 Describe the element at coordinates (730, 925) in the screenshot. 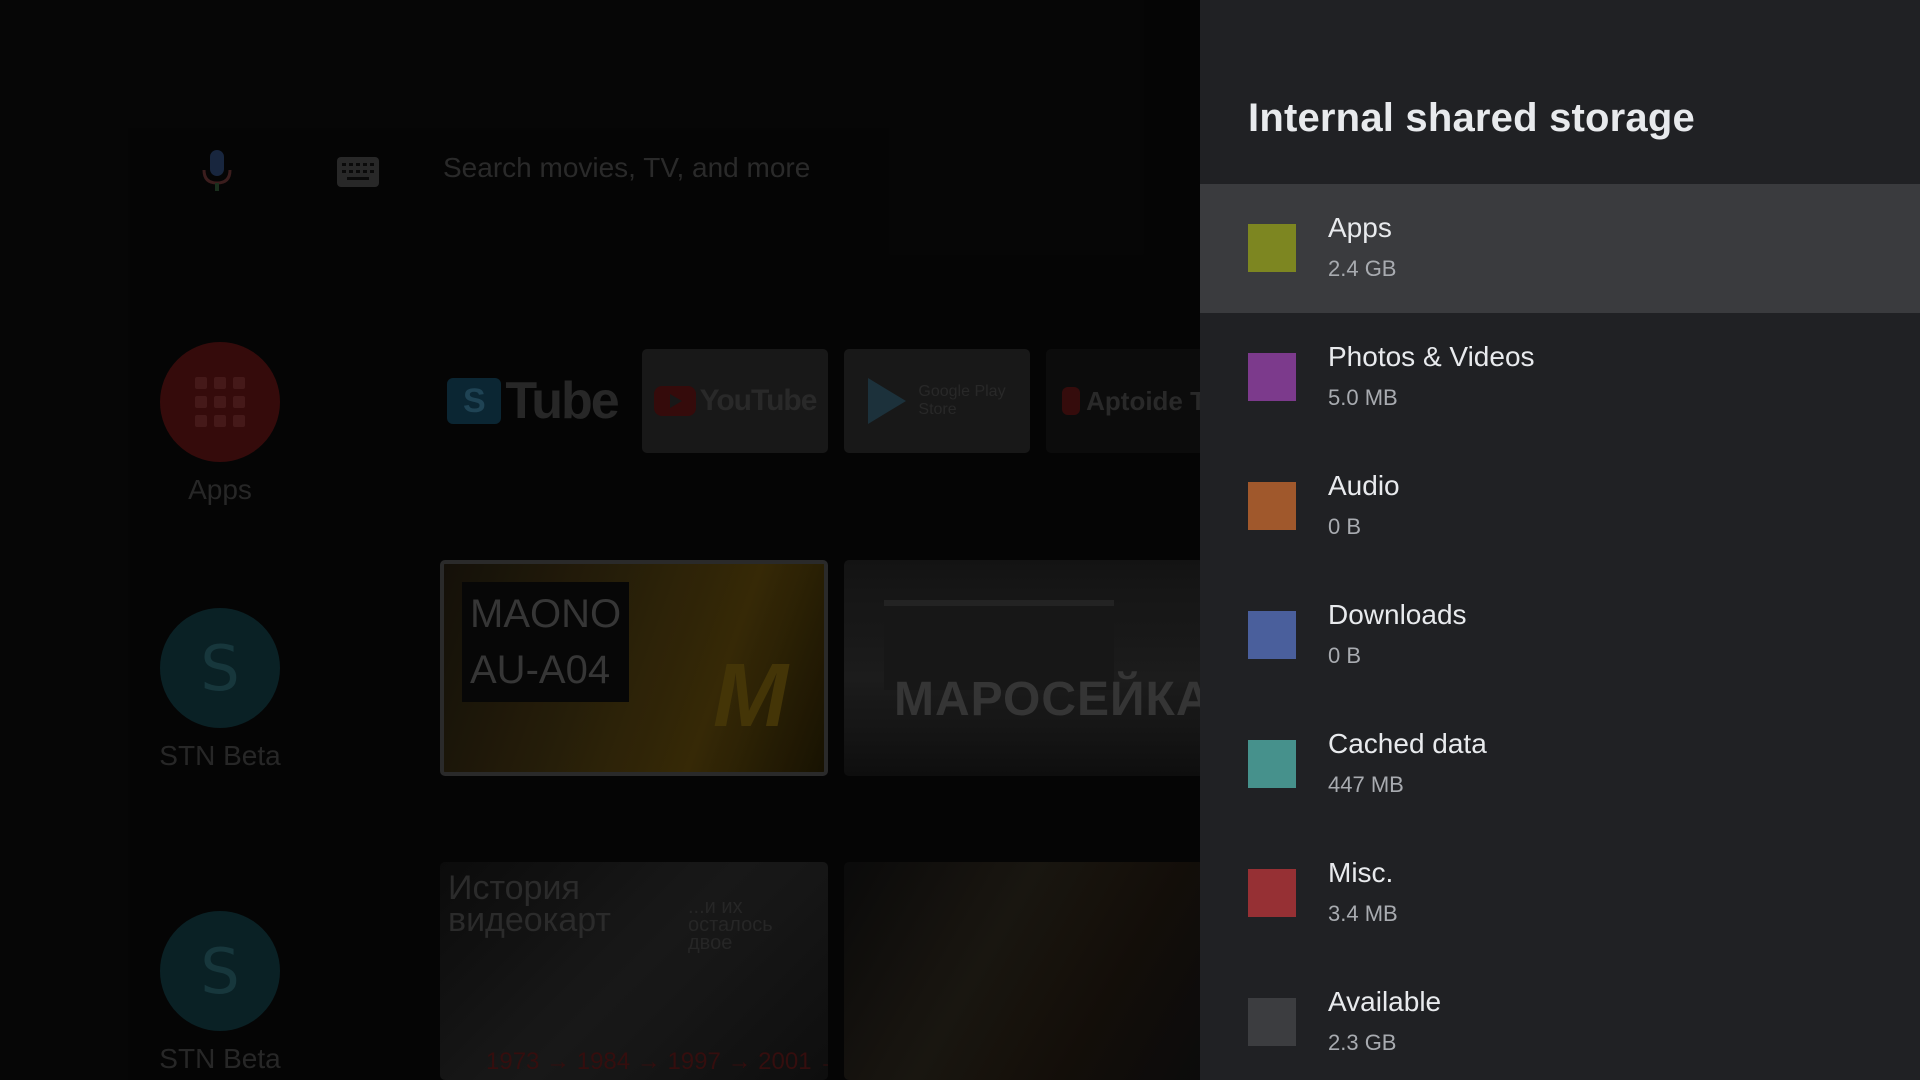

I see `video-card-subtitle: ...и их осталось двое` at that location.